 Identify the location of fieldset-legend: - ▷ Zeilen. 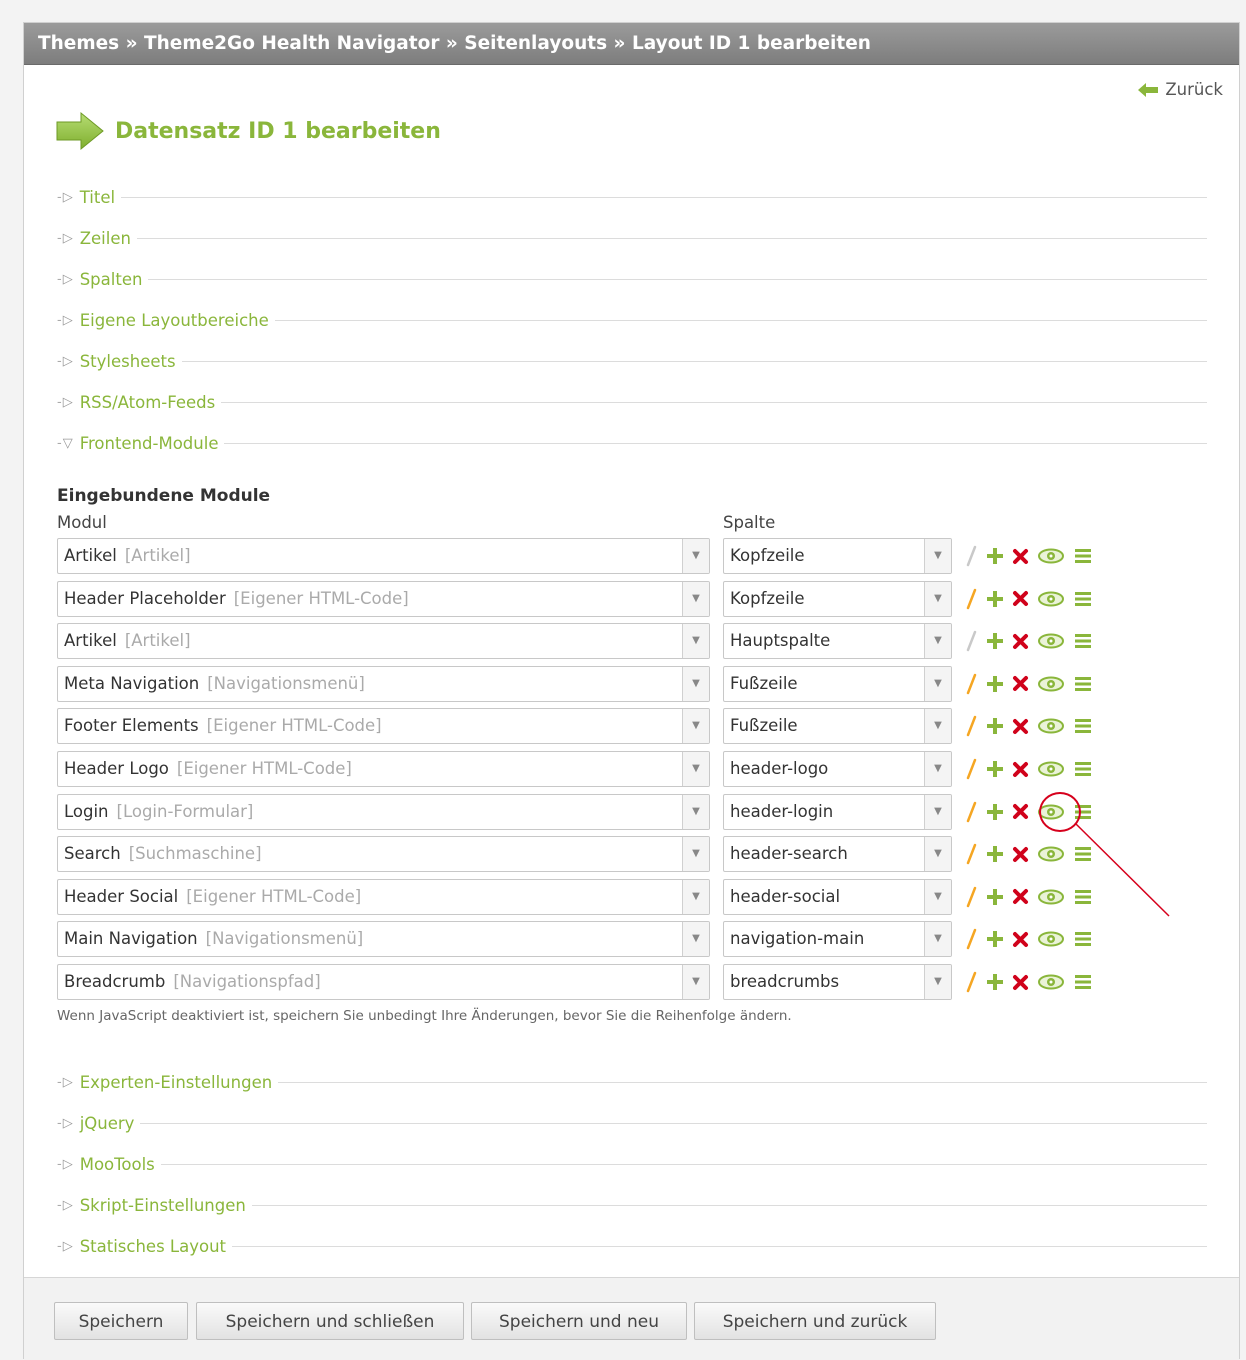
(632, 238).